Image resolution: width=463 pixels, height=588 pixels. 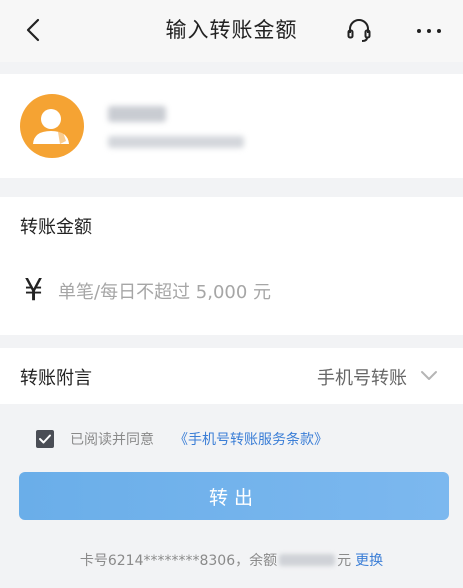 I want to click on transfer-out-button: 转出, so click(x=234, y=496).